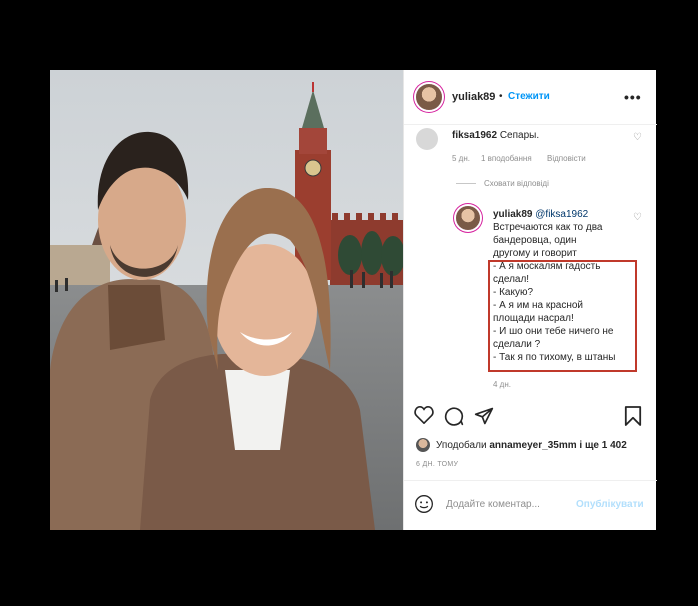  I want to click on highlight-box, so click(562, 316).